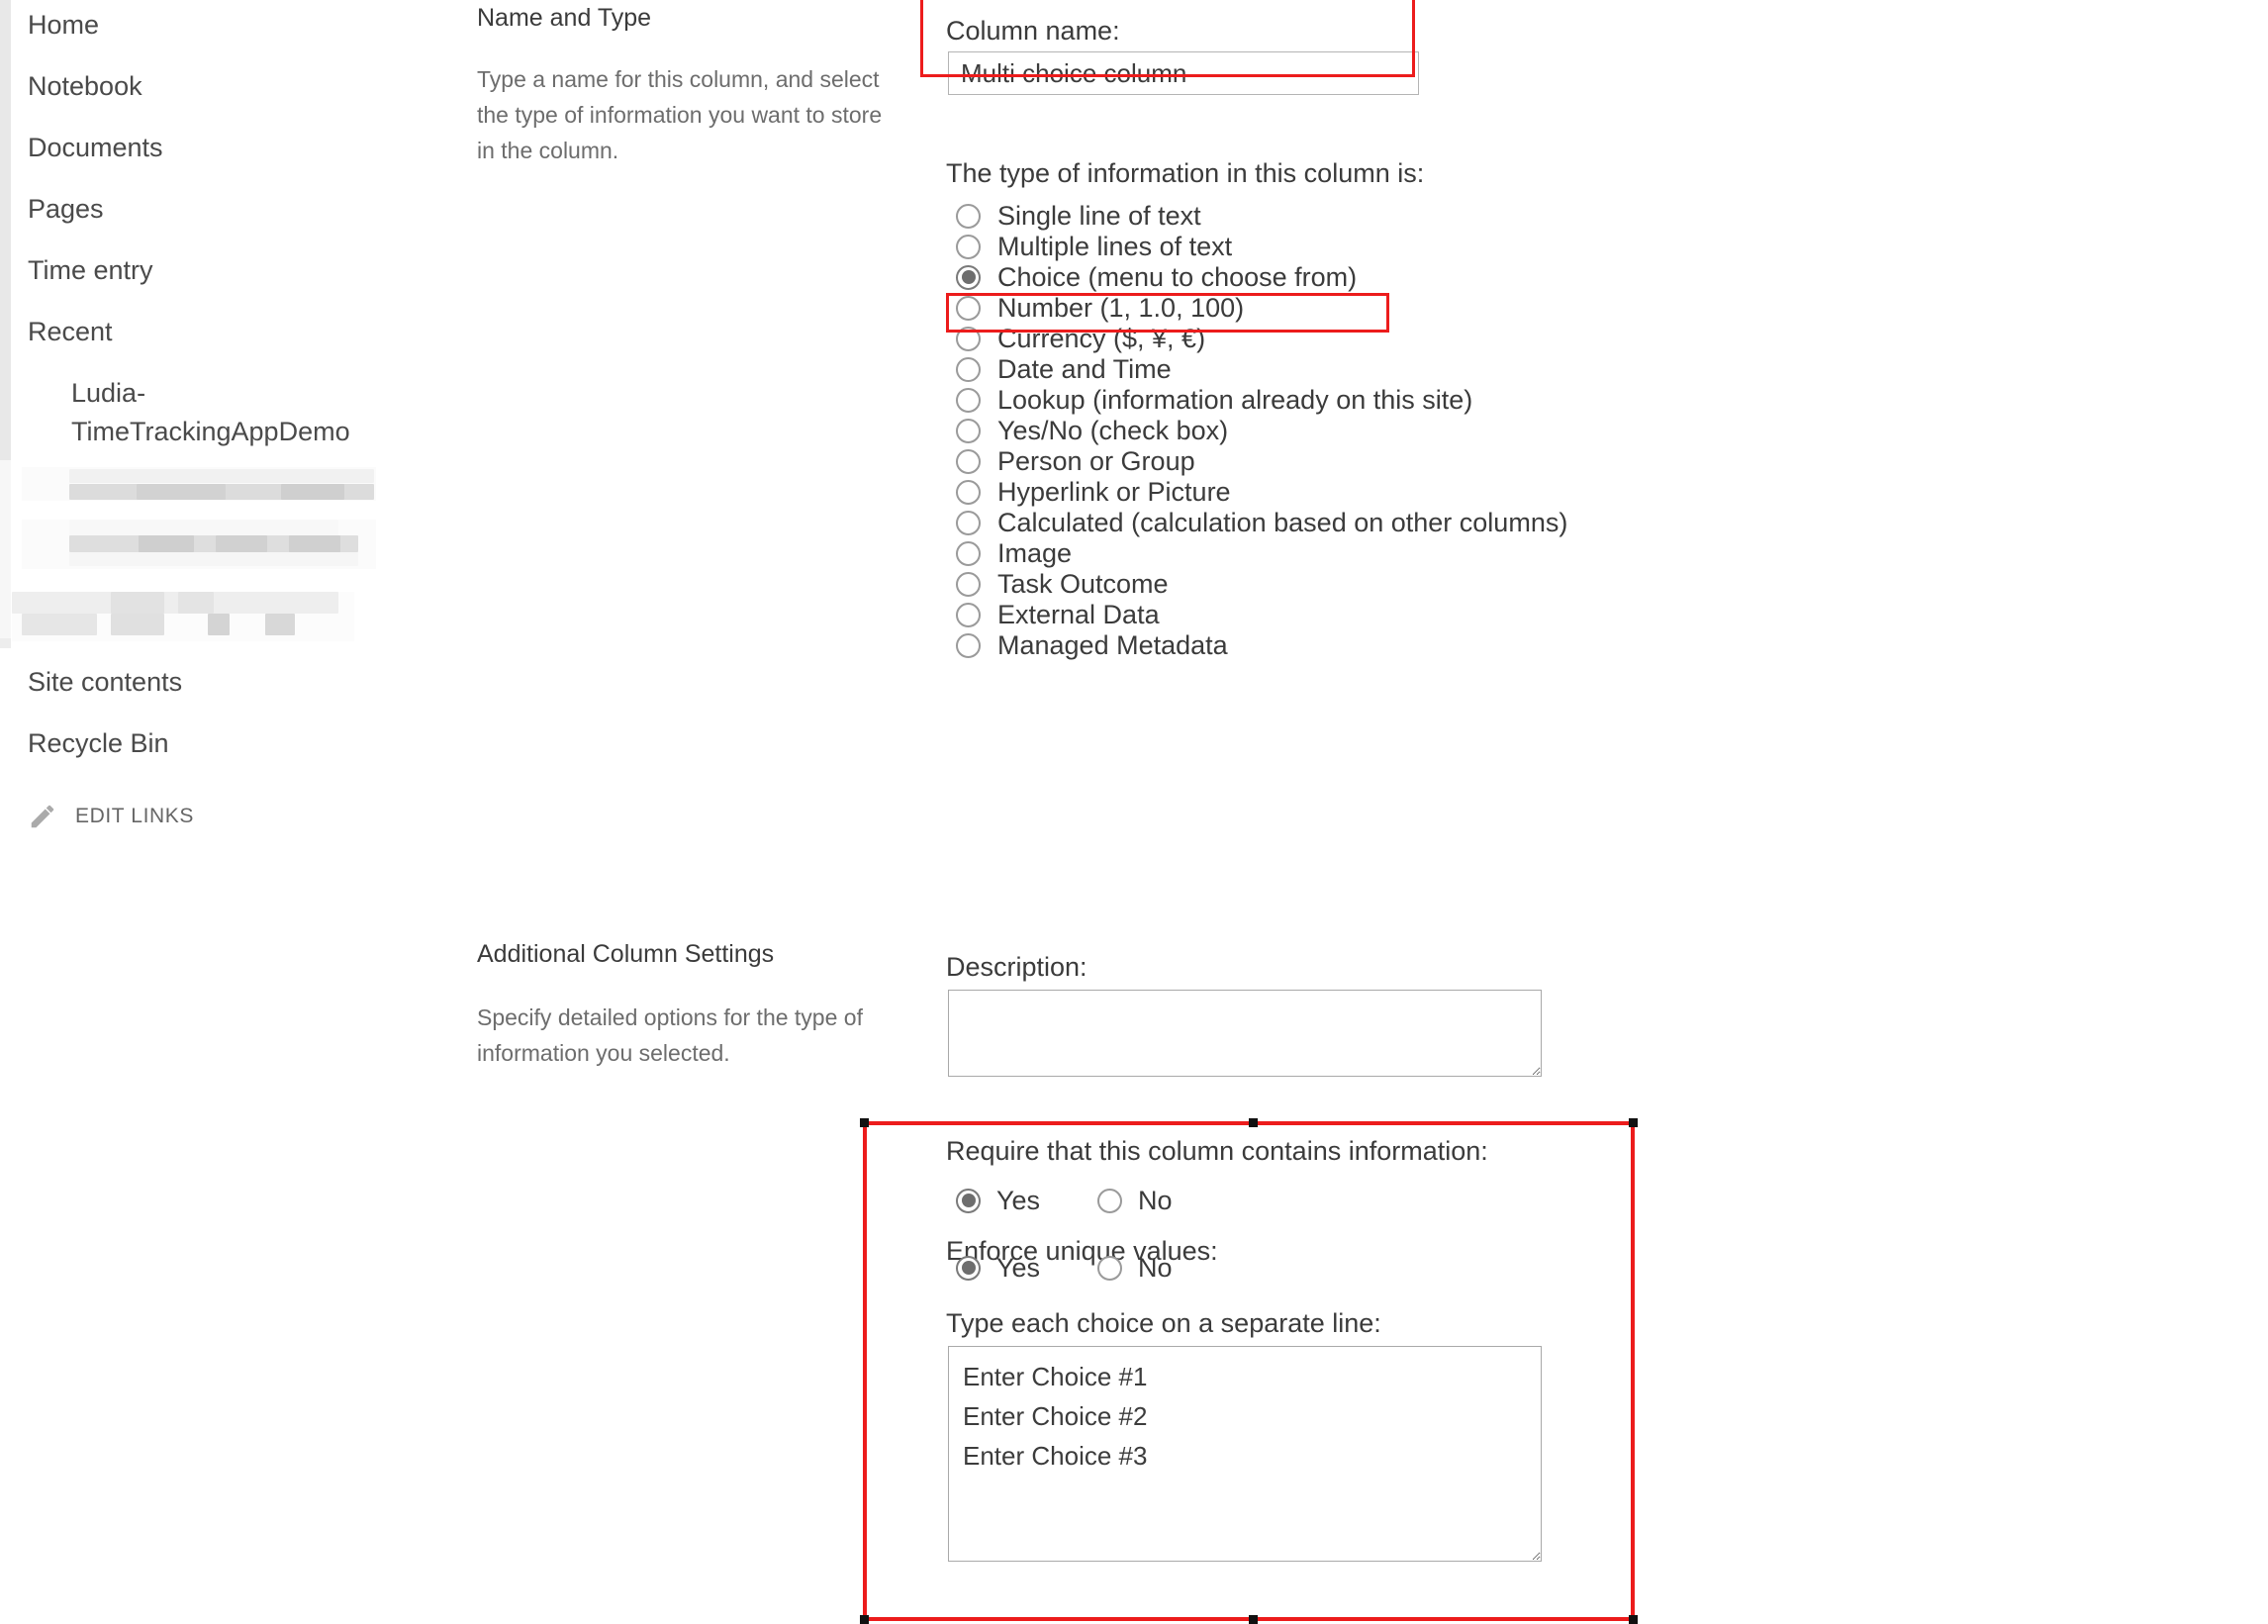 Image resolution: width=2268 pixels, height=1624 pixels. Describe the element at coordinates (1114, 492) in the screenshot. I see `type-option-label: Hyperlink or Picture` at that location.